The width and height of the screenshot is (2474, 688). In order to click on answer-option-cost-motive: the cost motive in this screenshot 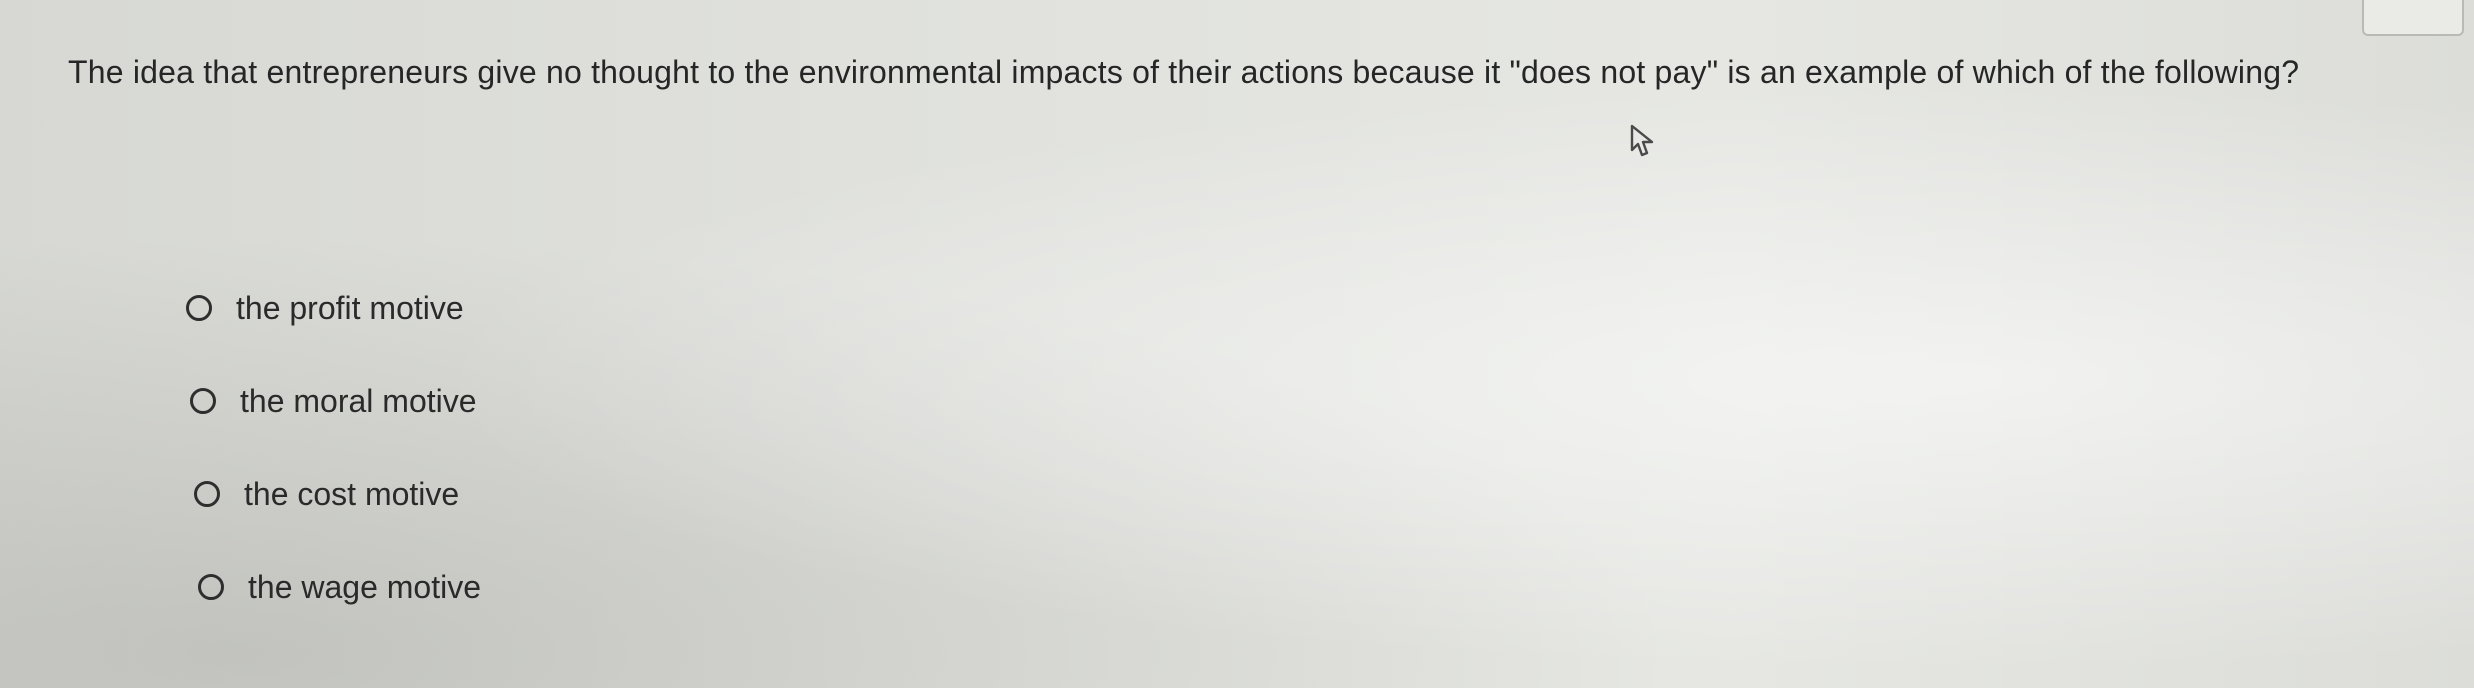, I will do `click(337, 494)`.